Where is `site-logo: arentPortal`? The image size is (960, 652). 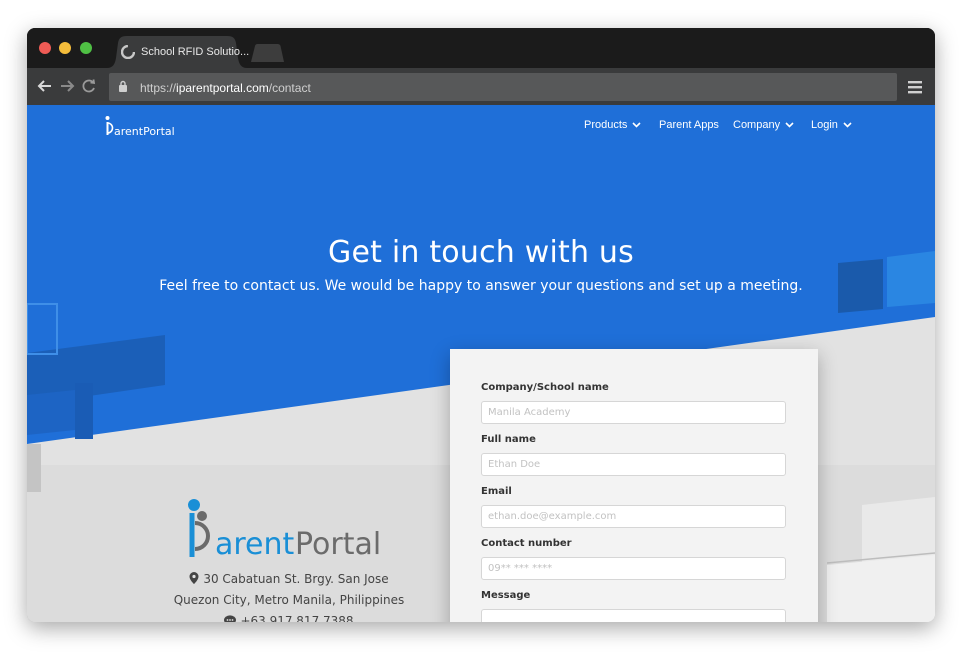
site-logo: arentPortal is located at coordinates (139, 128).